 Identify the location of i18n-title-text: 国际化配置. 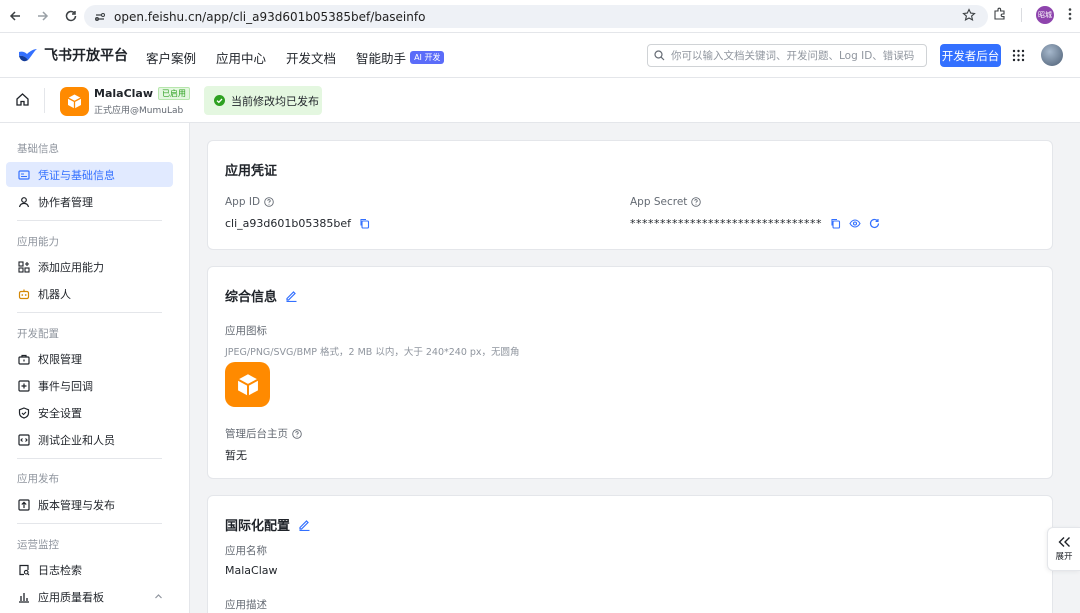
(258, 526).